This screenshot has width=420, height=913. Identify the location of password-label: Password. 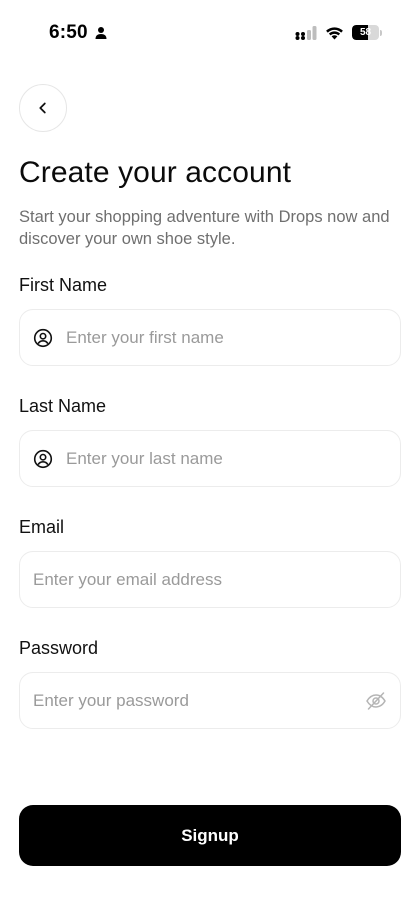
(59, 648).